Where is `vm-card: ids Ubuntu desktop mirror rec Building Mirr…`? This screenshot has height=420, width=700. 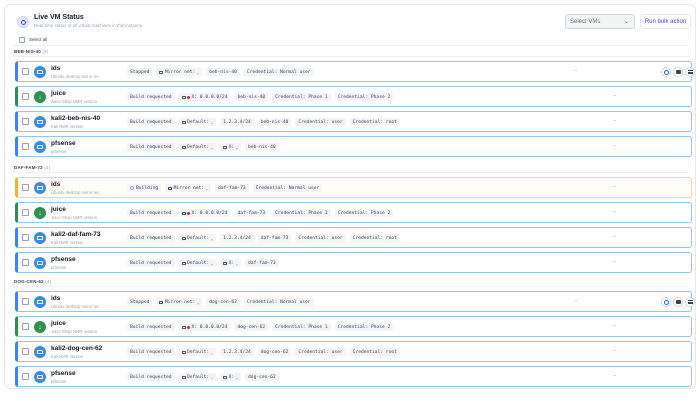 vm-card: ids Ubuntu desktop mirror rec Building Mirr… is located at coordinates (353, 187).